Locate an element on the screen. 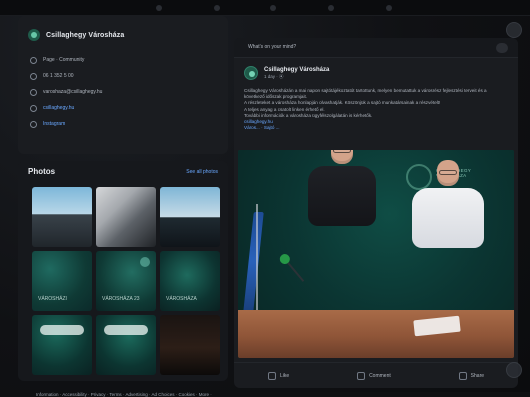 Image resolution: width=530 pixels, height=397 pixels. photo-tile: Városházi is located at coordinates (62, 281).